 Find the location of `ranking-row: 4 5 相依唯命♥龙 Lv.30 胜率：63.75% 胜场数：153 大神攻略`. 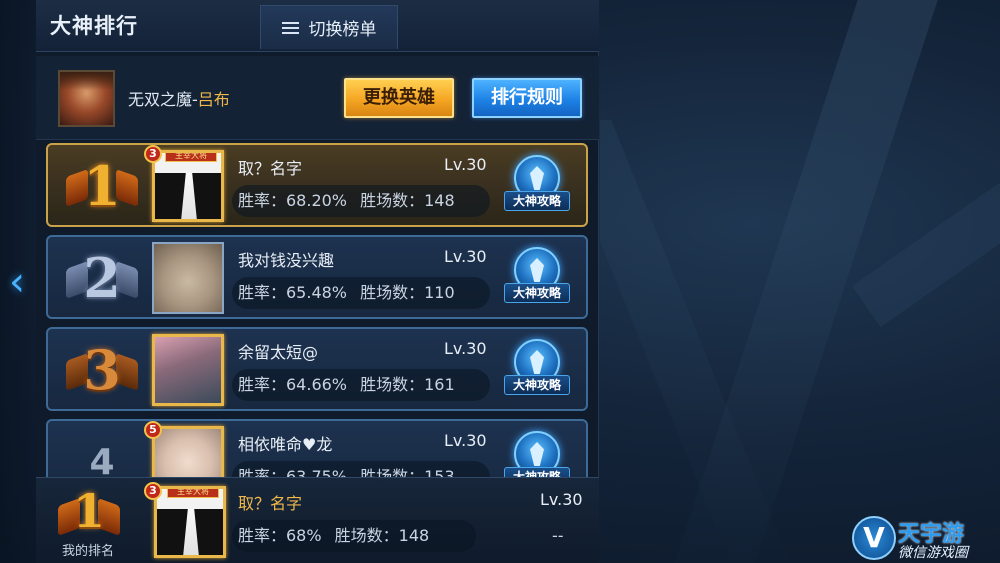

ranking-row: 4 5 相依唯命♥龙 Lv.30 胜率：63.75% 胜场数：153 大神攻略 is located at coordinates (317, 448).